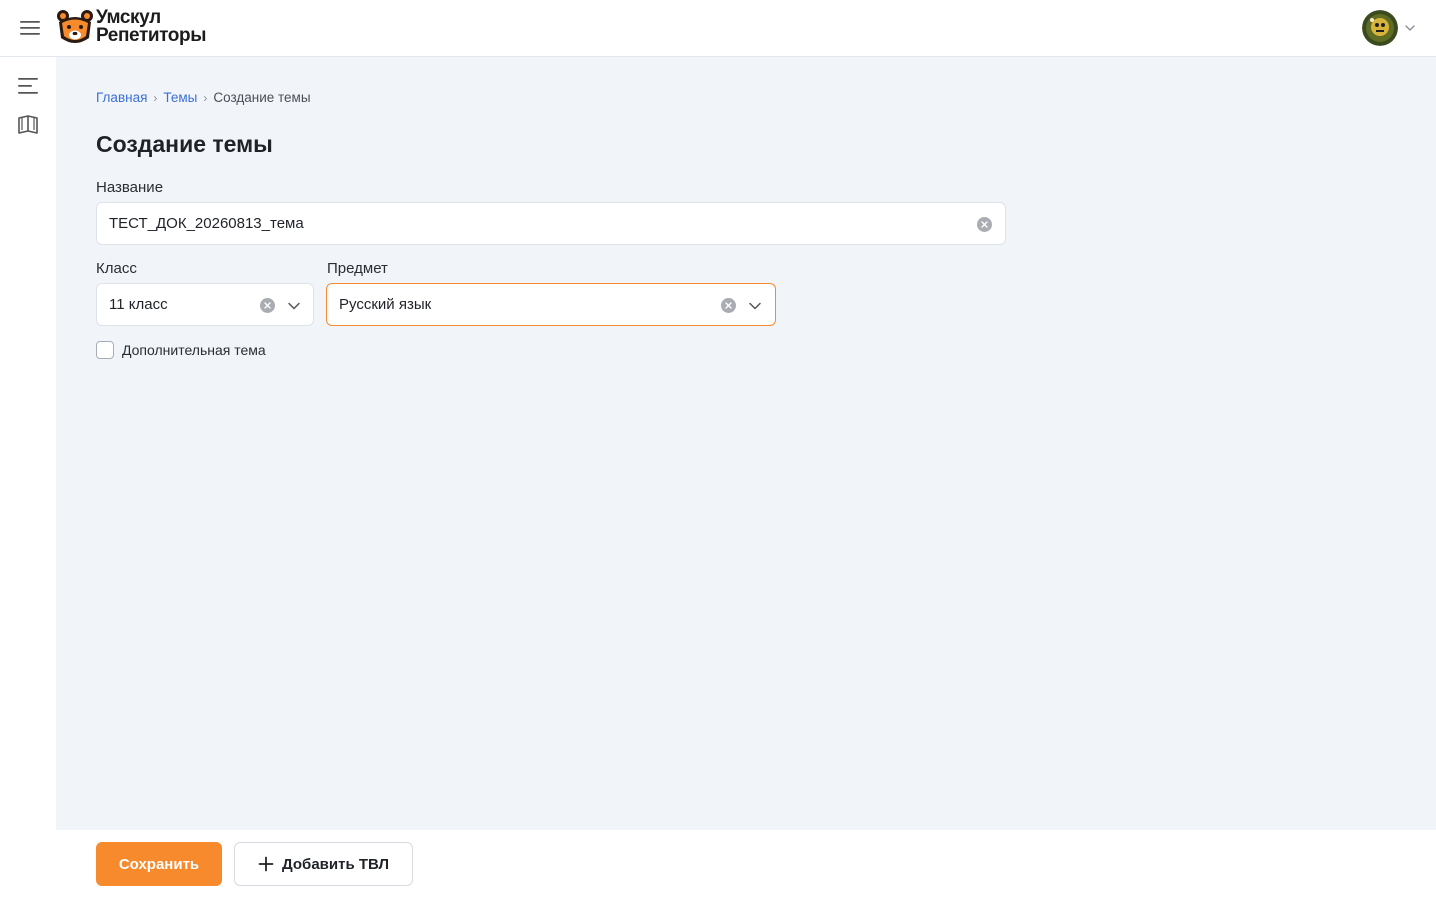 This screenshot has height=898, width=1436. Describe the element at coordinates (746, 864) in the screenshot. I see `footer-bar: Сохранить Добавить ТВЛ` at that location.